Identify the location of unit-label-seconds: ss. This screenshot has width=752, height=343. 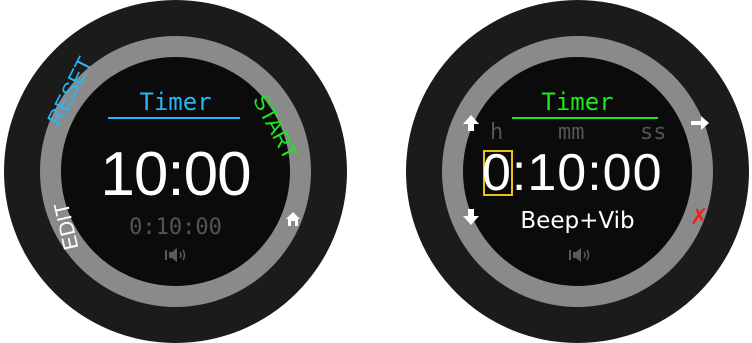
(653, 132).